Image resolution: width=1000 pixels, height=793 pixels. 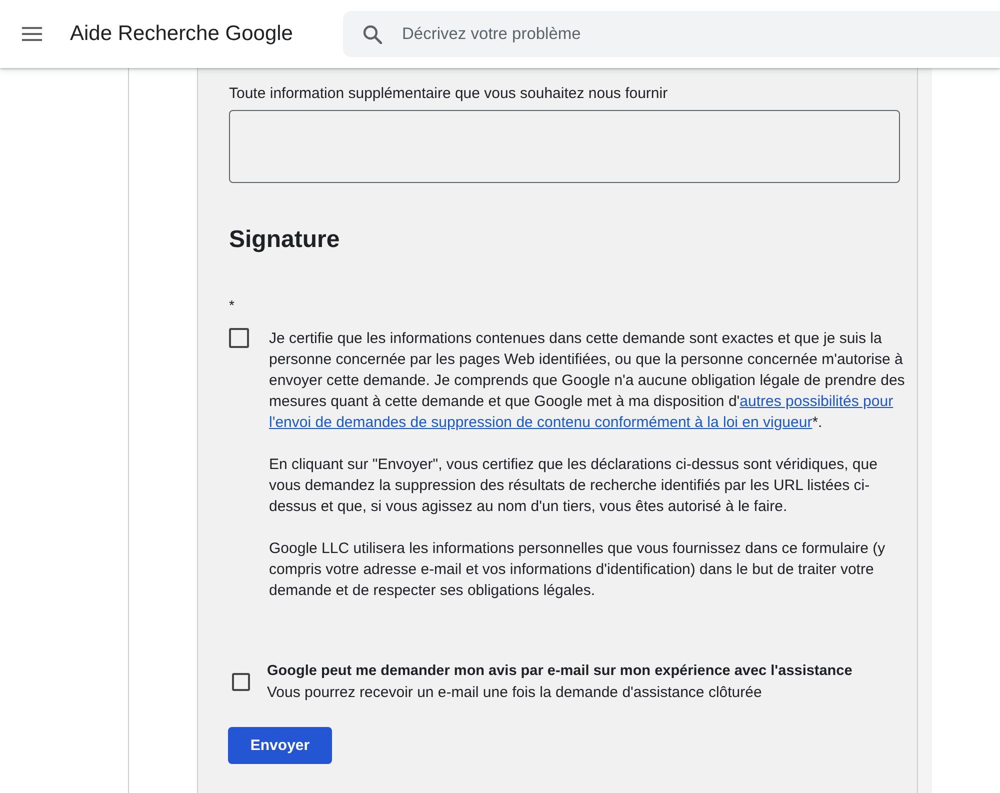 I want to click on search-icon, so click(x=372, y=34).